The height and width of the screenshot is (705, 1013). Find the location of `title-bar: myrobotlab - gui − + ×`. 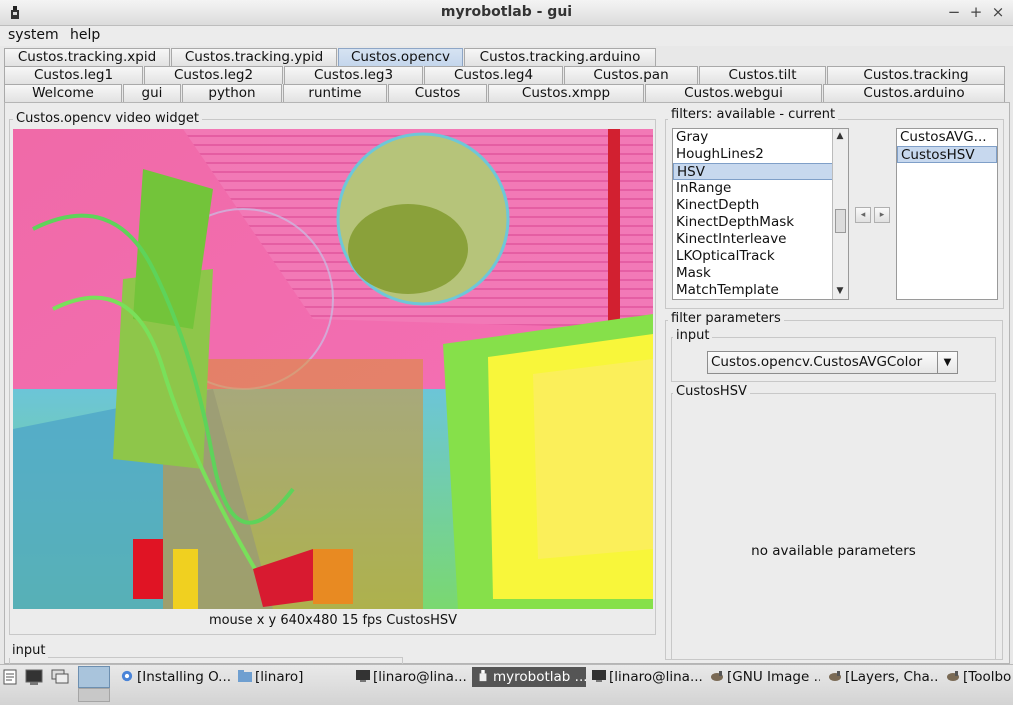

title-bar: myrobotlab - gui − + × is located at coordinates (506, 13).